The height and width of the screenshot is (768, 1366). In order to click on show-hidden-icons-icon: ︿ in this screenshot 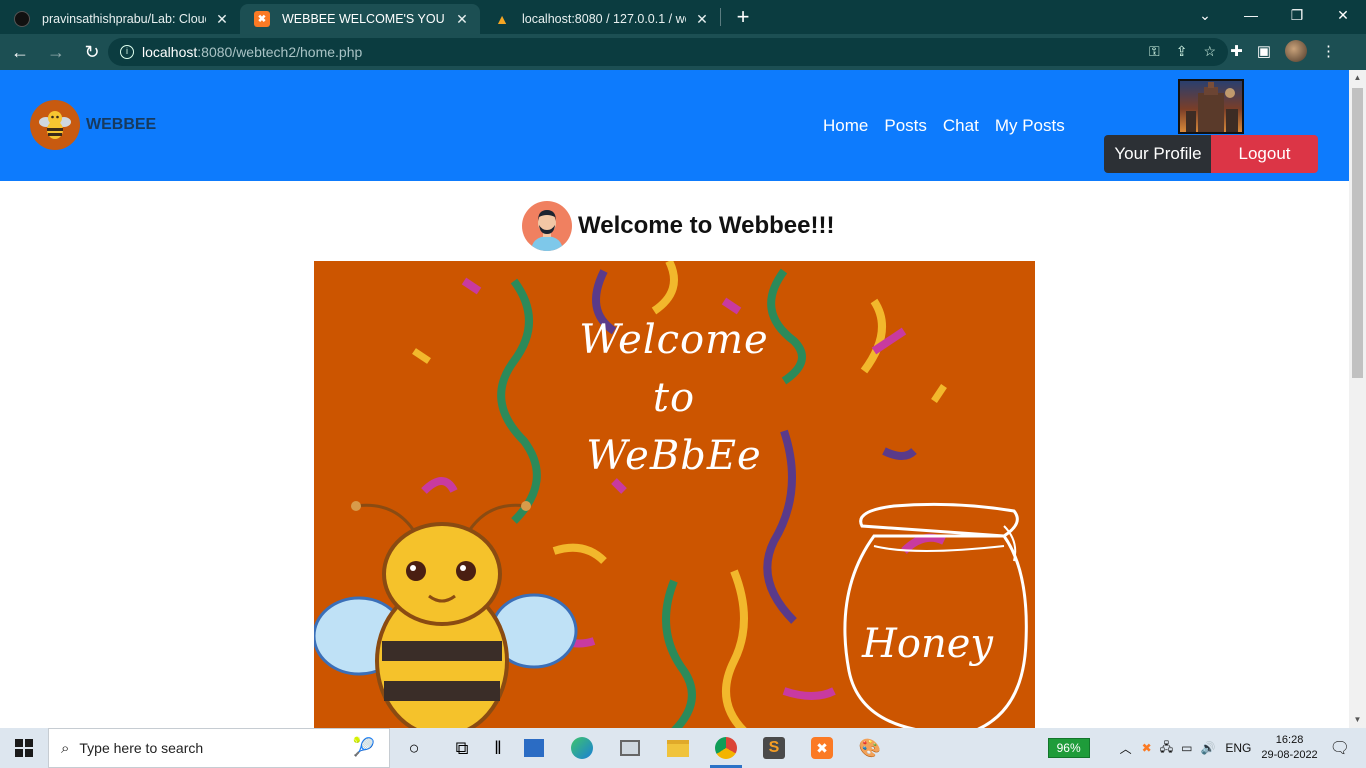, I will do `click(1126, 748)`.